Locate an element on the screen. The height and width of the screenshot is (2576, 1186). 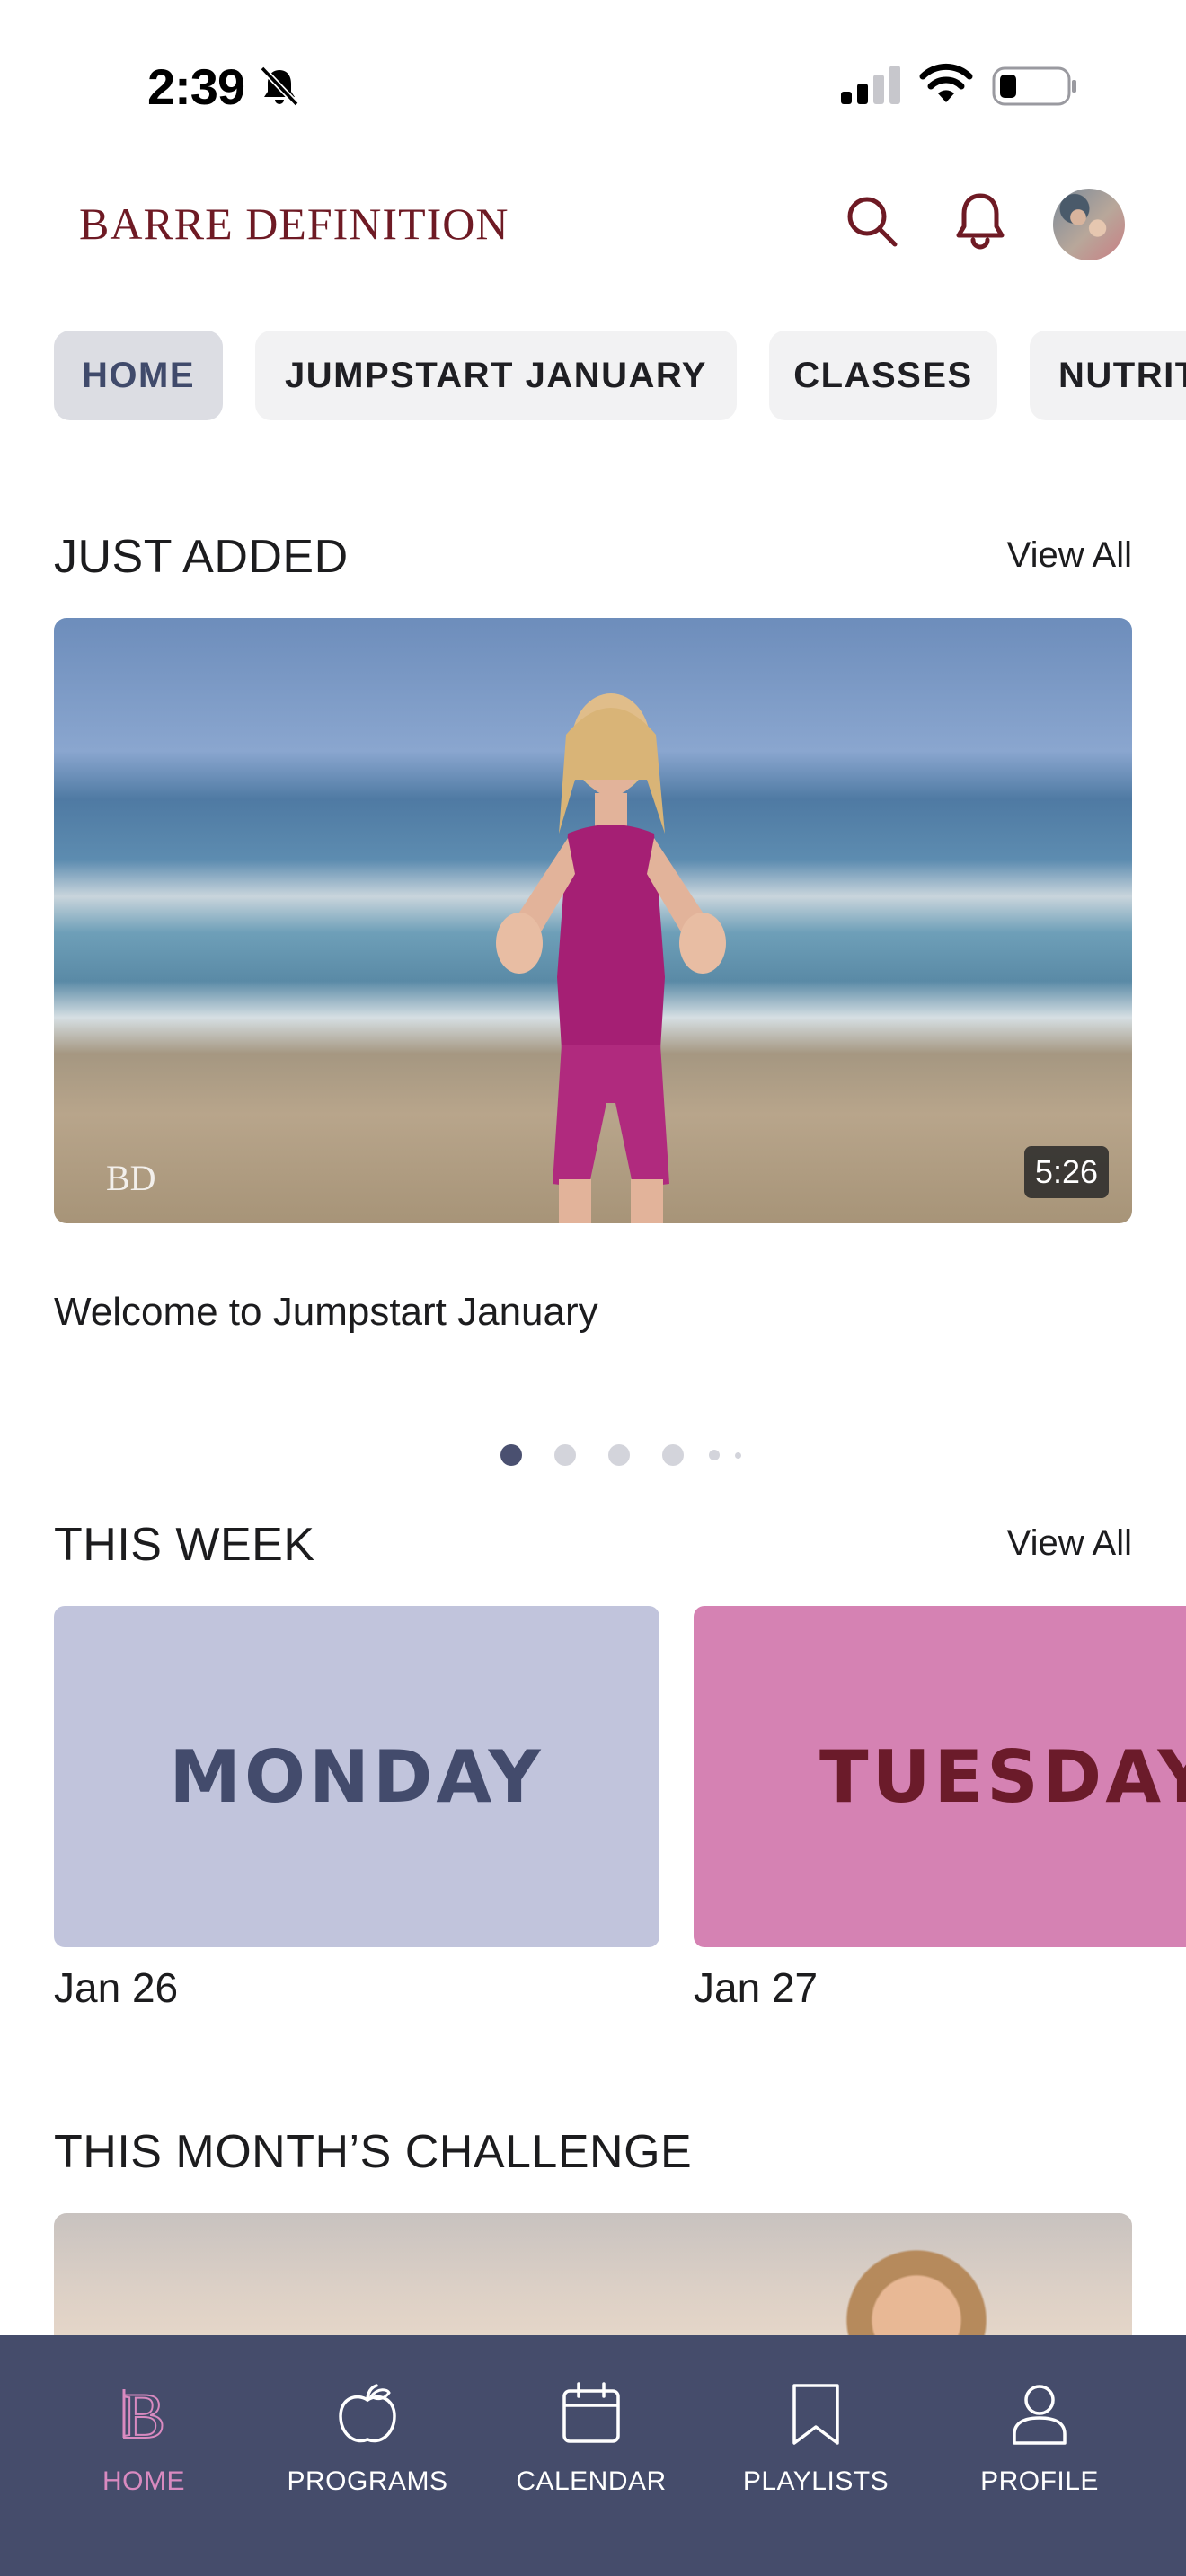
nav-label: HOME is located at coordinates (143, 2481).